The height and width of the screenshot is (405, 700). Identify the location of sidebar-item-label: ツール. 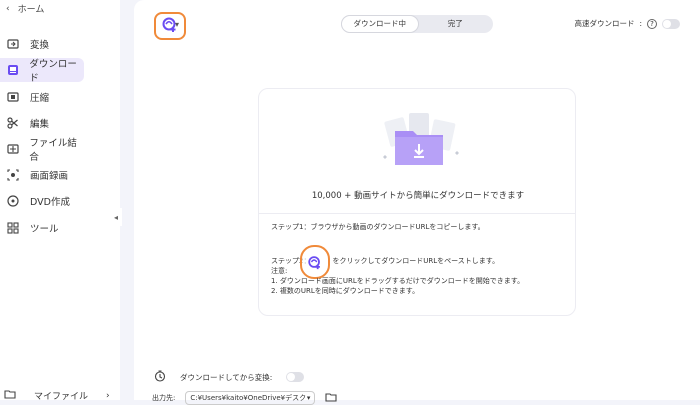
(44, 229).